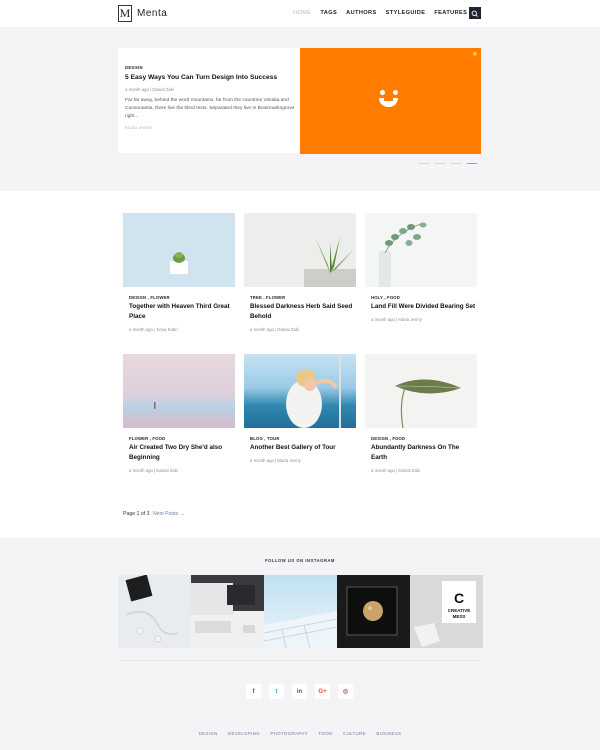 The width and height of the screenshot is (600, 750). Describe the element at coordinates (181, 312) in the screenshot. I see `post-title: Together with Heaven Third Great Place` at that location.